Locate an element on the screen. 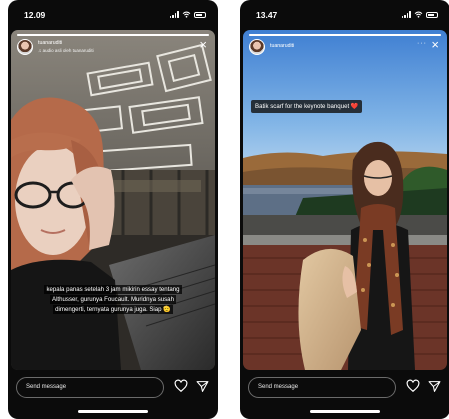 The height and width of the screenshot is (419, 449). caption-line: Batik scarf for the keynote banquet ❤️ is located at coordinates (307, 106).